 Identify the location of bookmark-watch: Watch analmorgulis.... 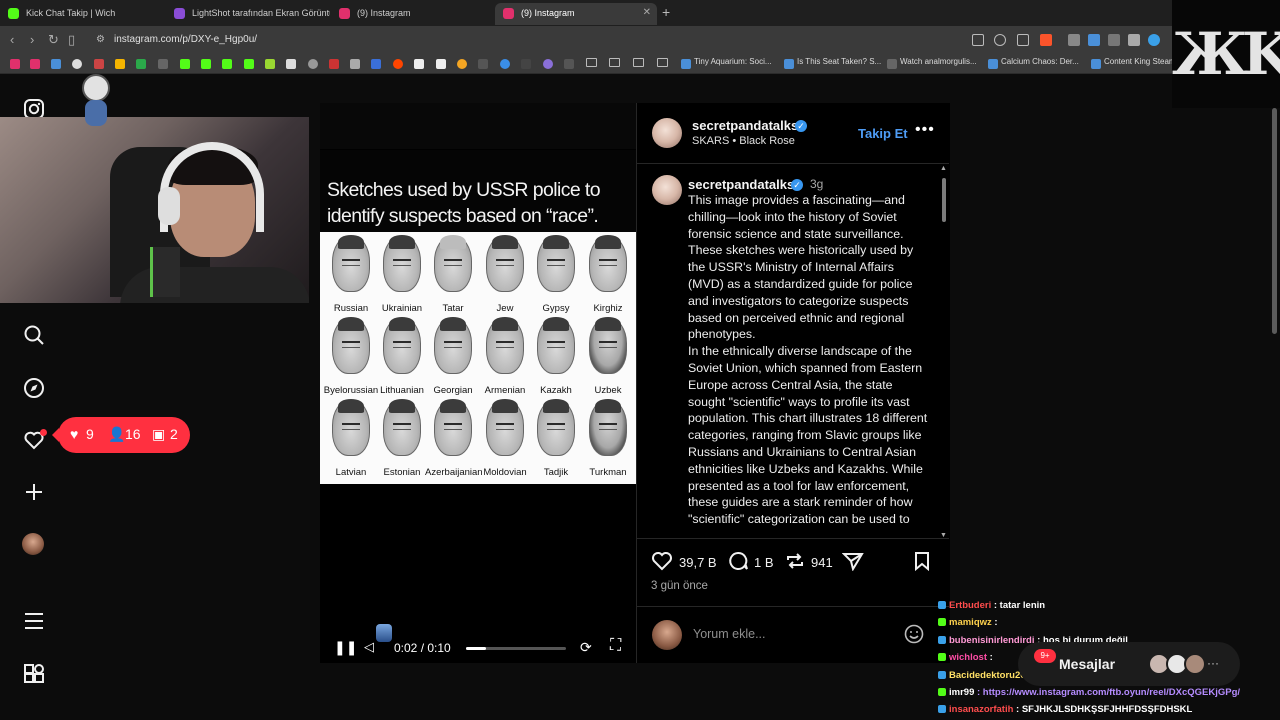
(938, 61).